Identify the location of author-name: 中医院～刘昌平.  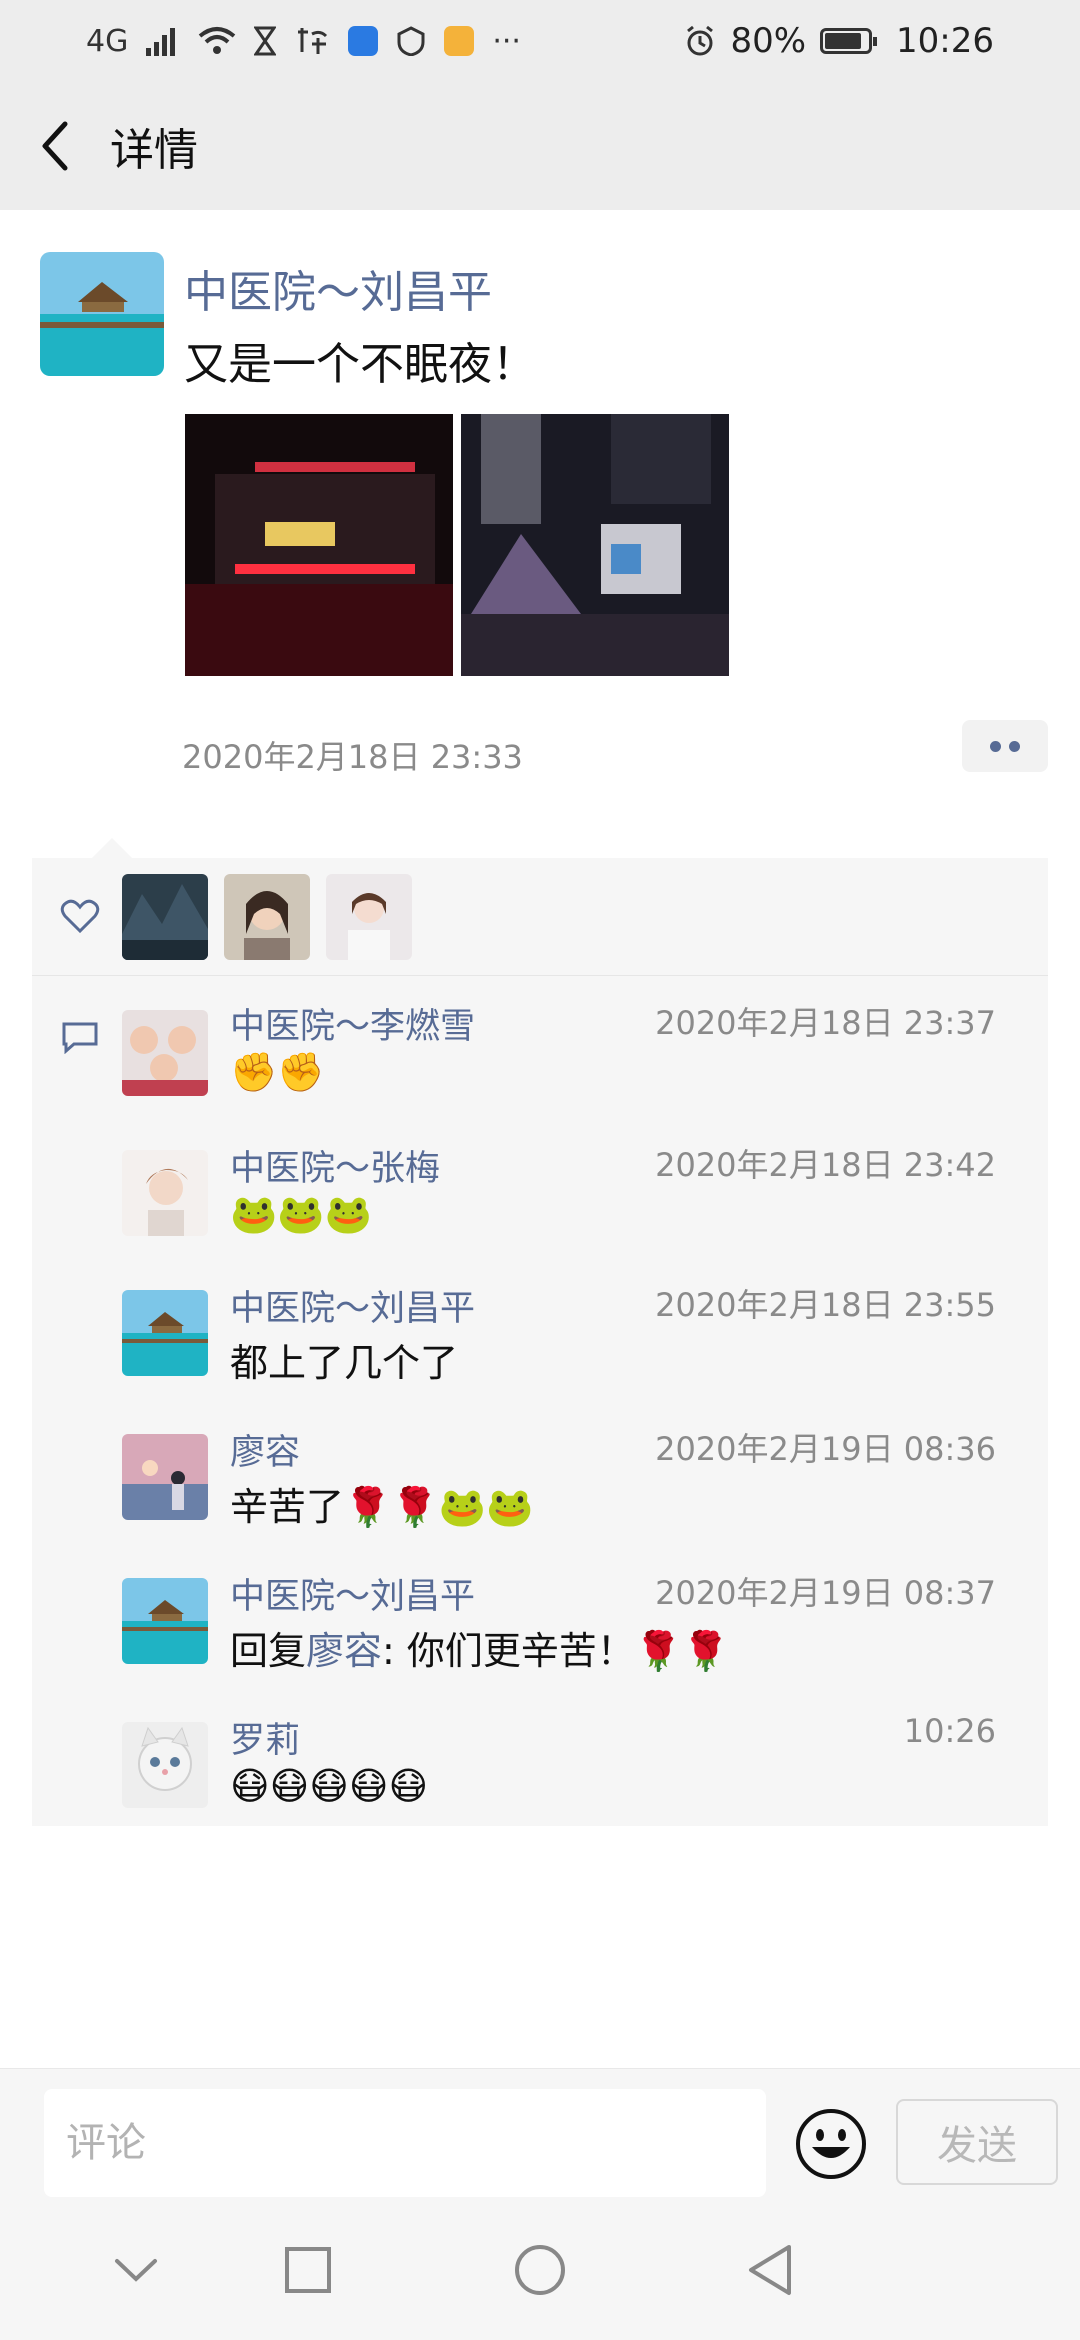
(338, 288).